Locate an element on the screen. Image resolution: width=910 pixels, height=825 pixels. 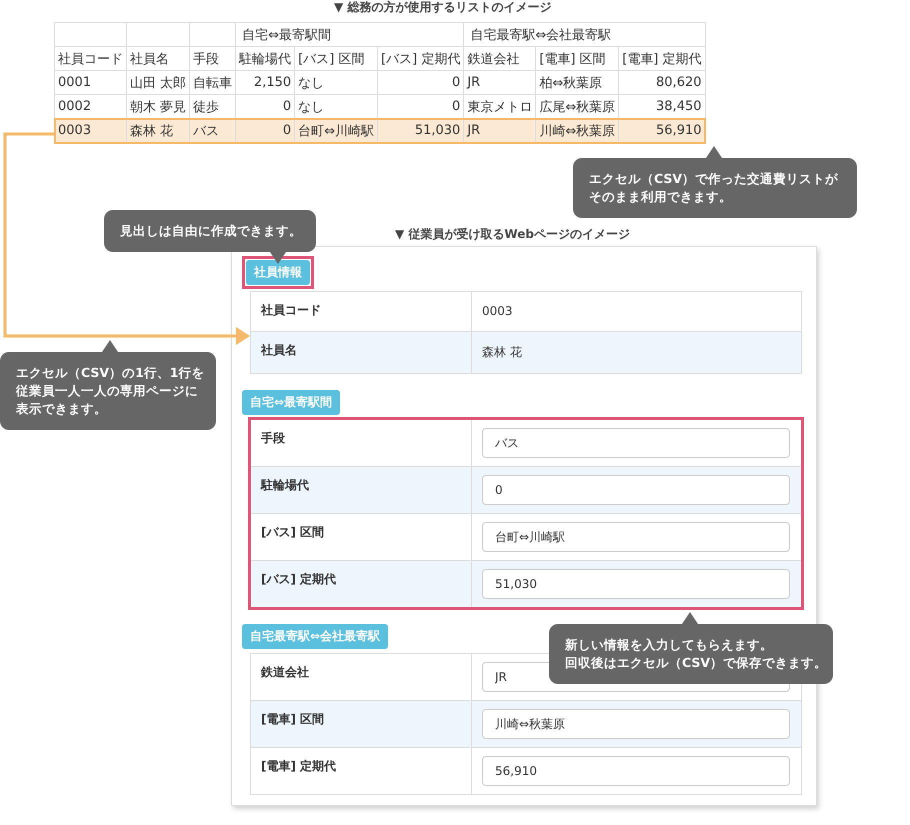
list-caption: ▼ 総務の方が使用するリストのイメージ is located at coordinates (443, 8).